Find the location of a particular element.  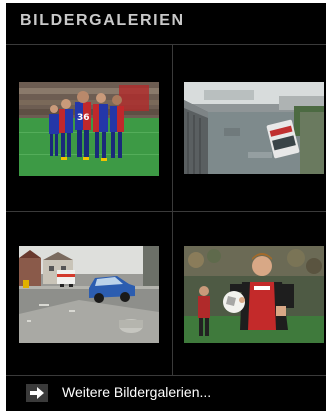

widget-title: BILDERGALERIEN is located at coordinates (102, 20).